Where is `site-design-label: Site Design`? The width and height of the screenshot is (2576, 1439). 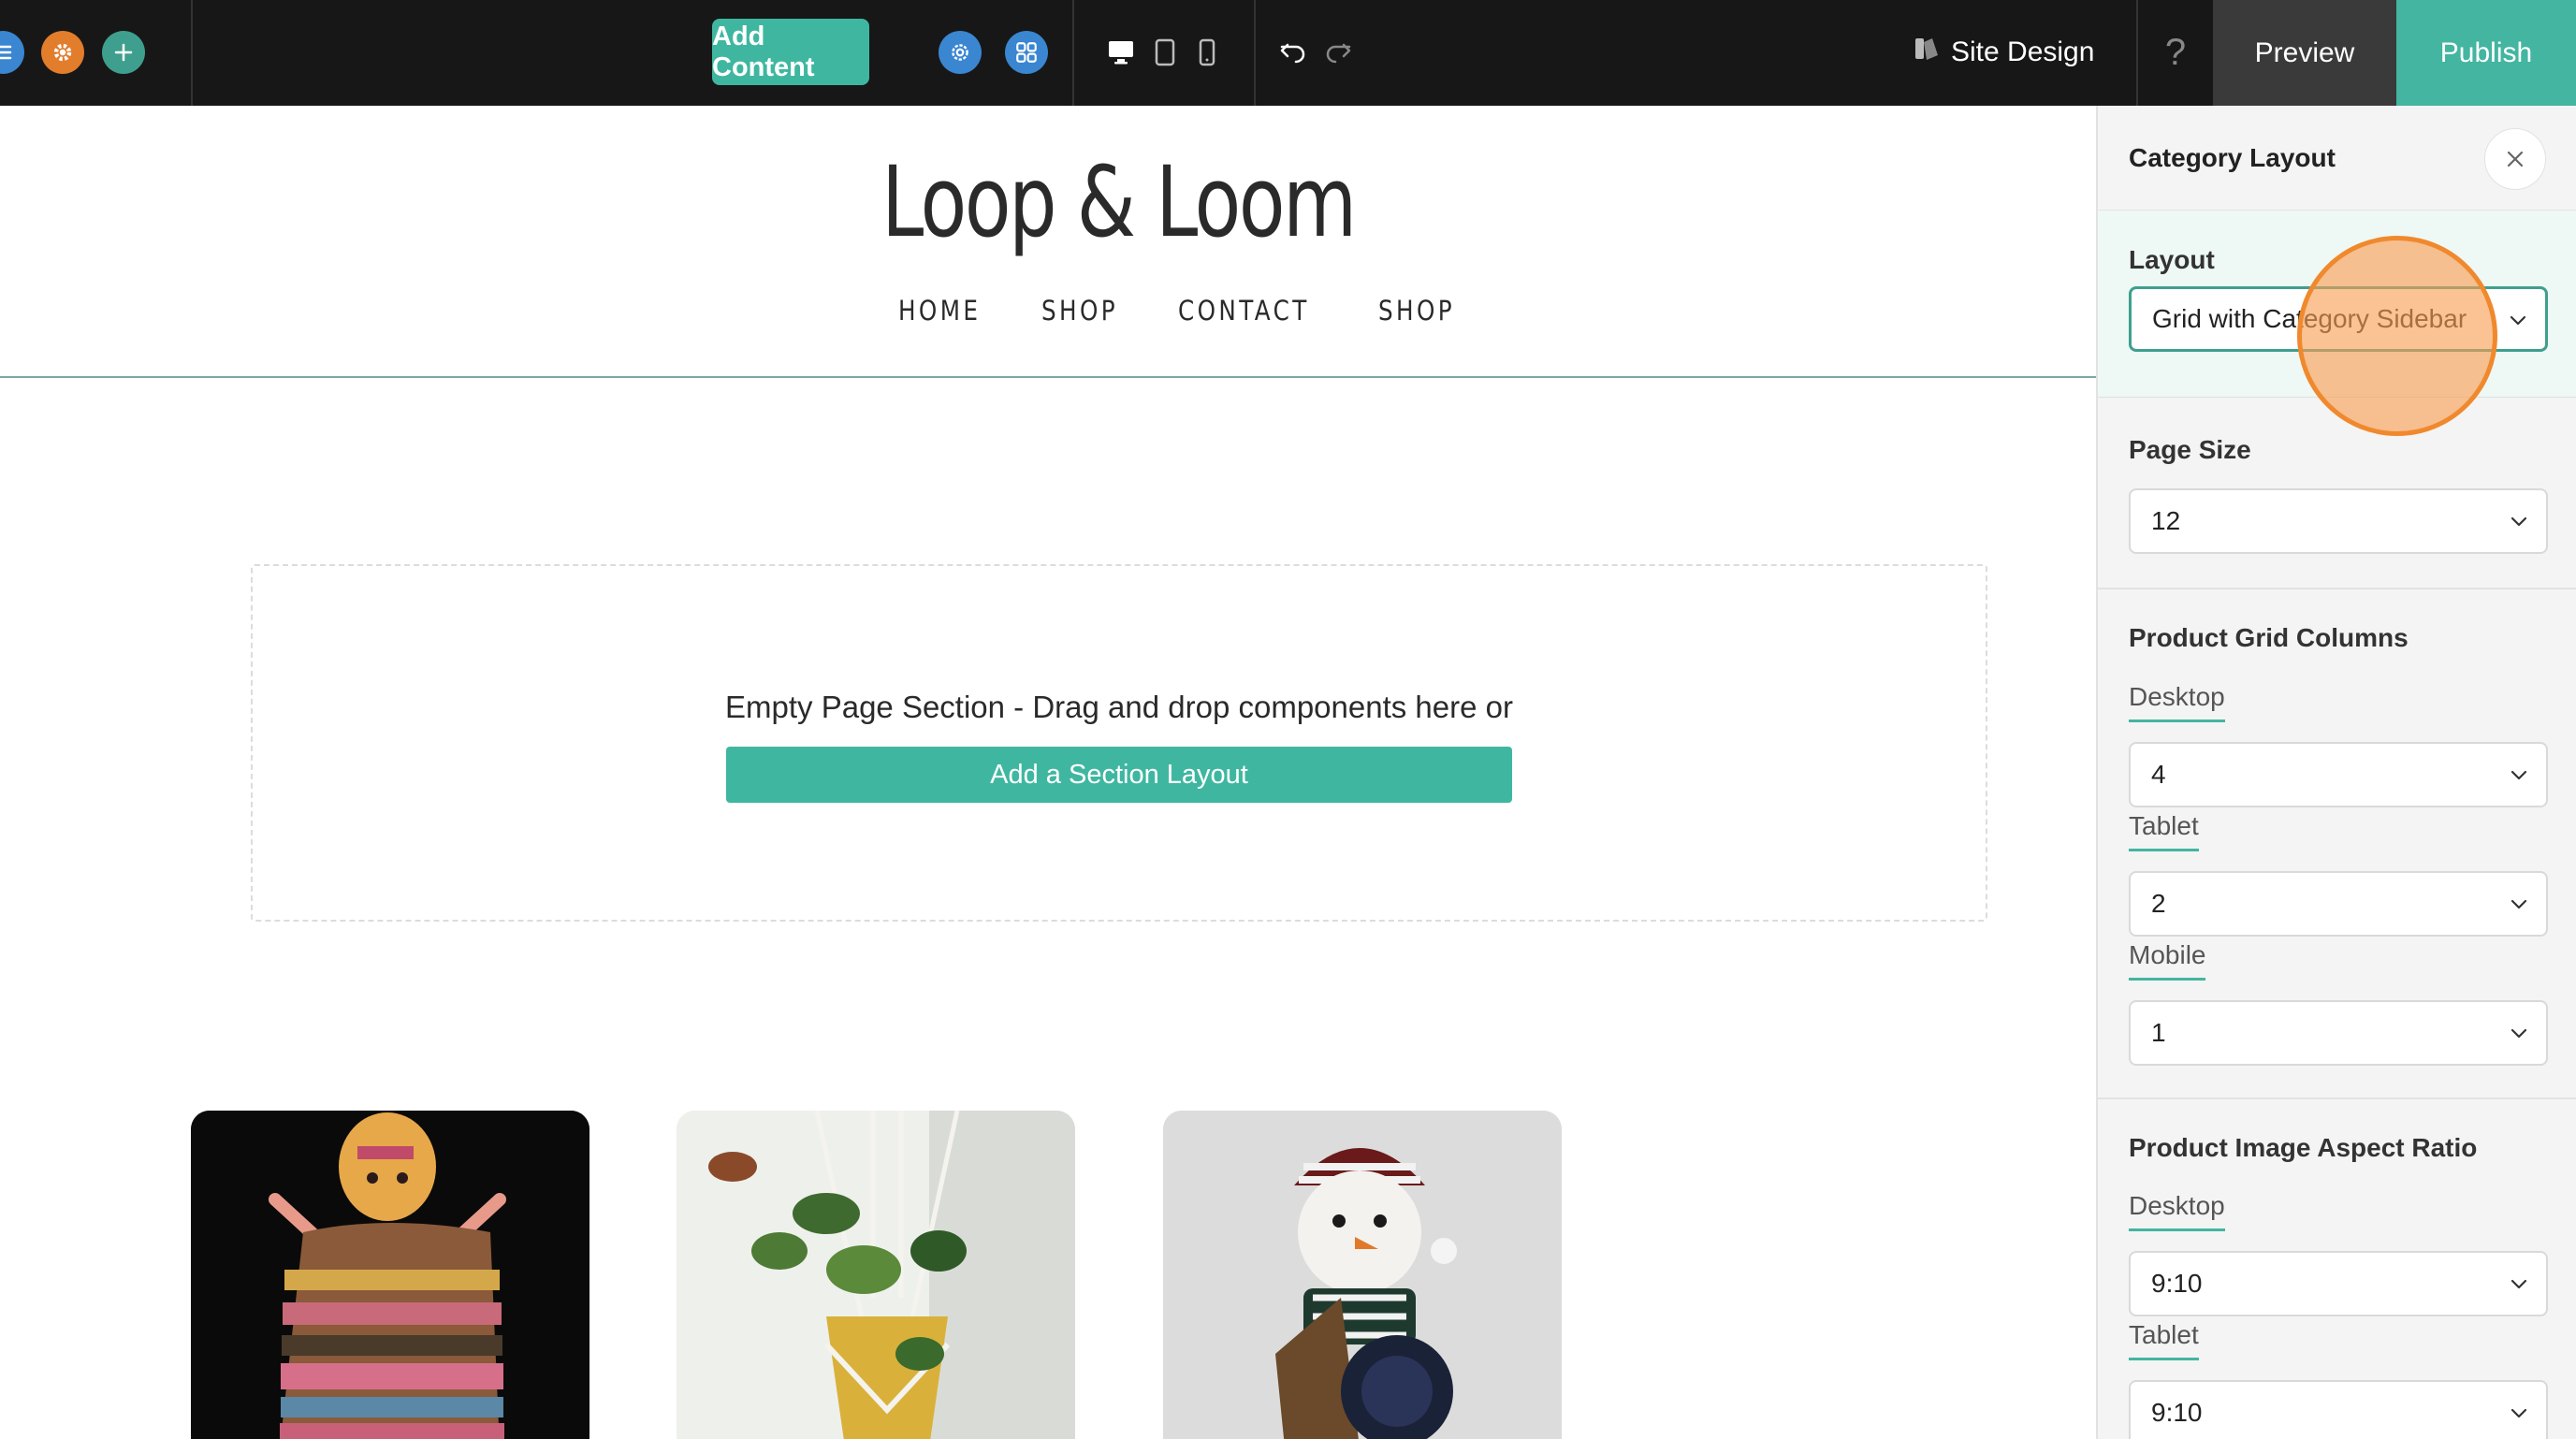
site-design-label: Site Design is located at coordinates (2023, 52).